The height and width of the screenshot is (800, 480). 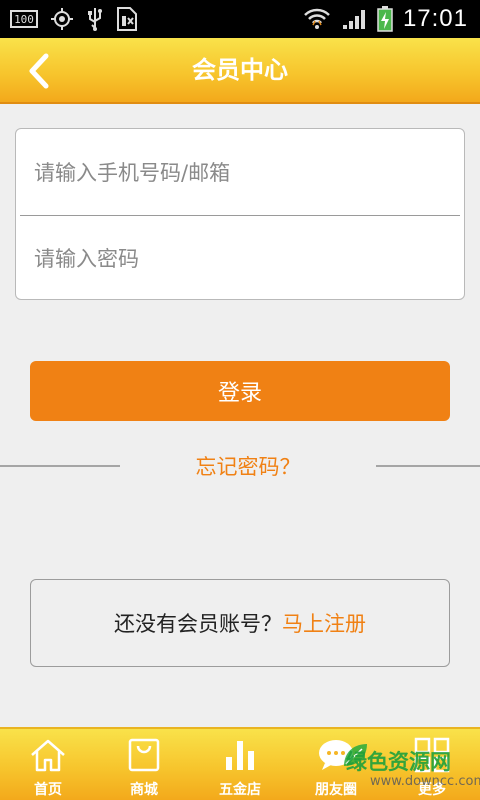 What do you see at coordinates (432, 755) in the screenshot?
I see `grid-icon` at bounding box center [432, 755].